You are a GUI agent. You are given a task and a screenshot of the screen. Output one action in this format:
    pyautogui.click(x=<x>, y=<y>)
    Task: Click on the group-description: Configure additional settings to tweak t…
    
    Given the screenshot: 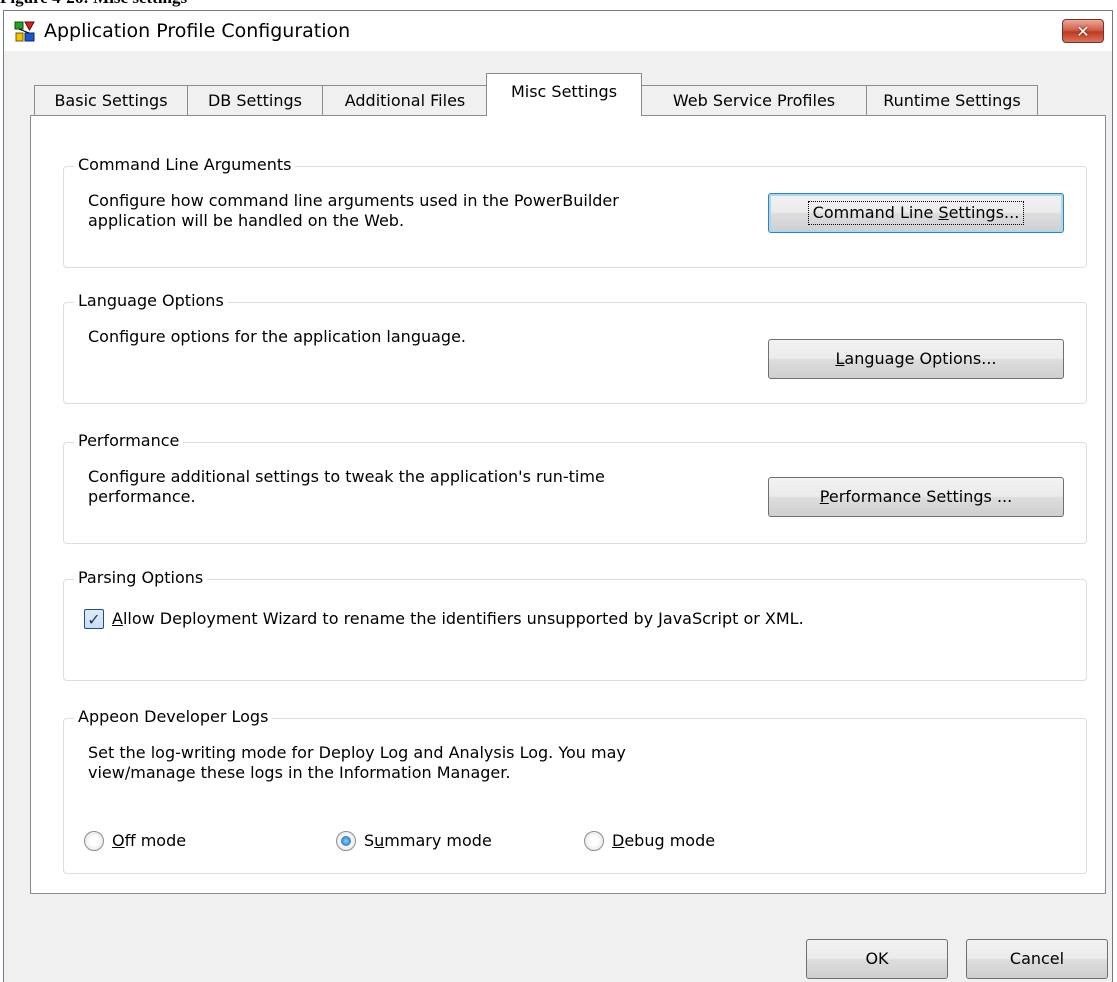 What is the action you would take?
    pyautogui.click(x=346, y=486)
    